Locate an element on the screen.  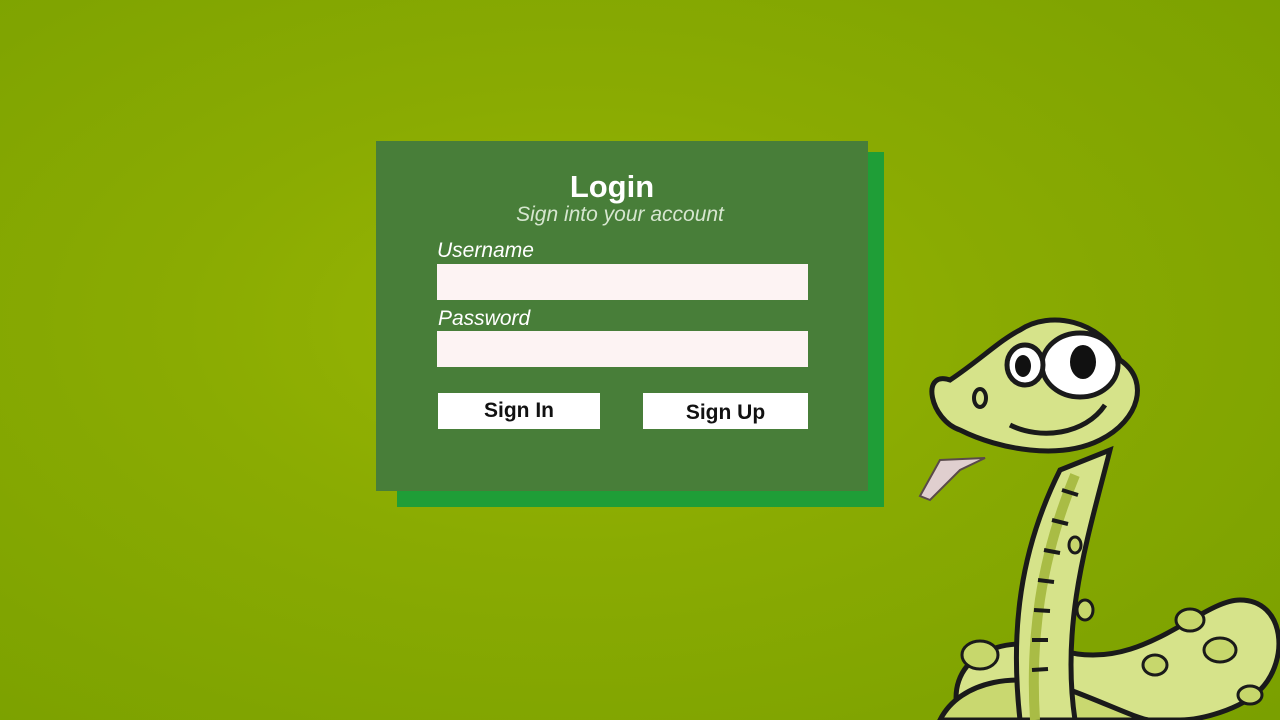
login-subtitle: Sign into your account is located at coordinates (620, 214).